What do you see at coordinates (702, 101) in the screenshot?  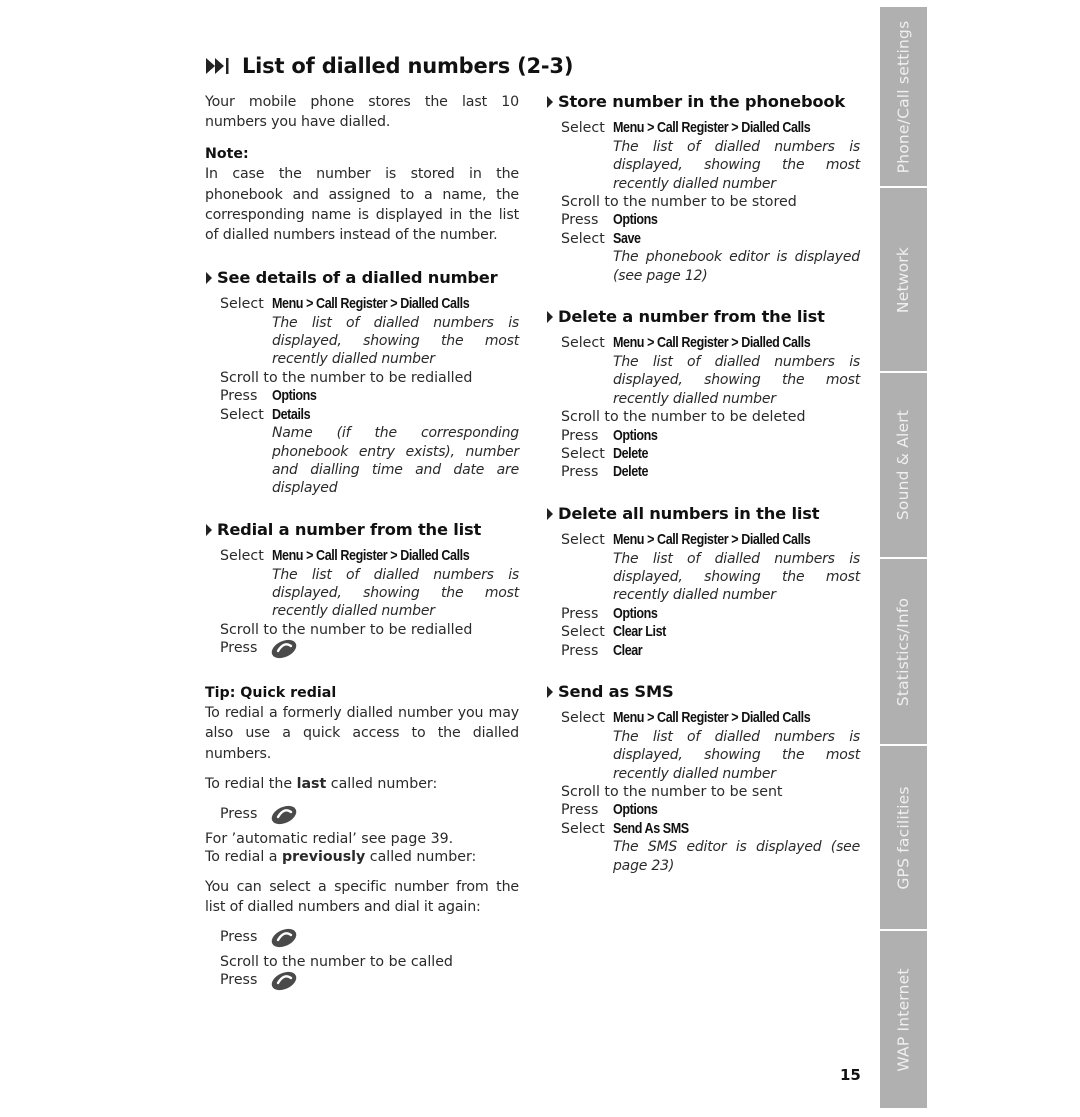 I see `section-title-text: Store number in the phonebook` at bounding box center [702, 101].